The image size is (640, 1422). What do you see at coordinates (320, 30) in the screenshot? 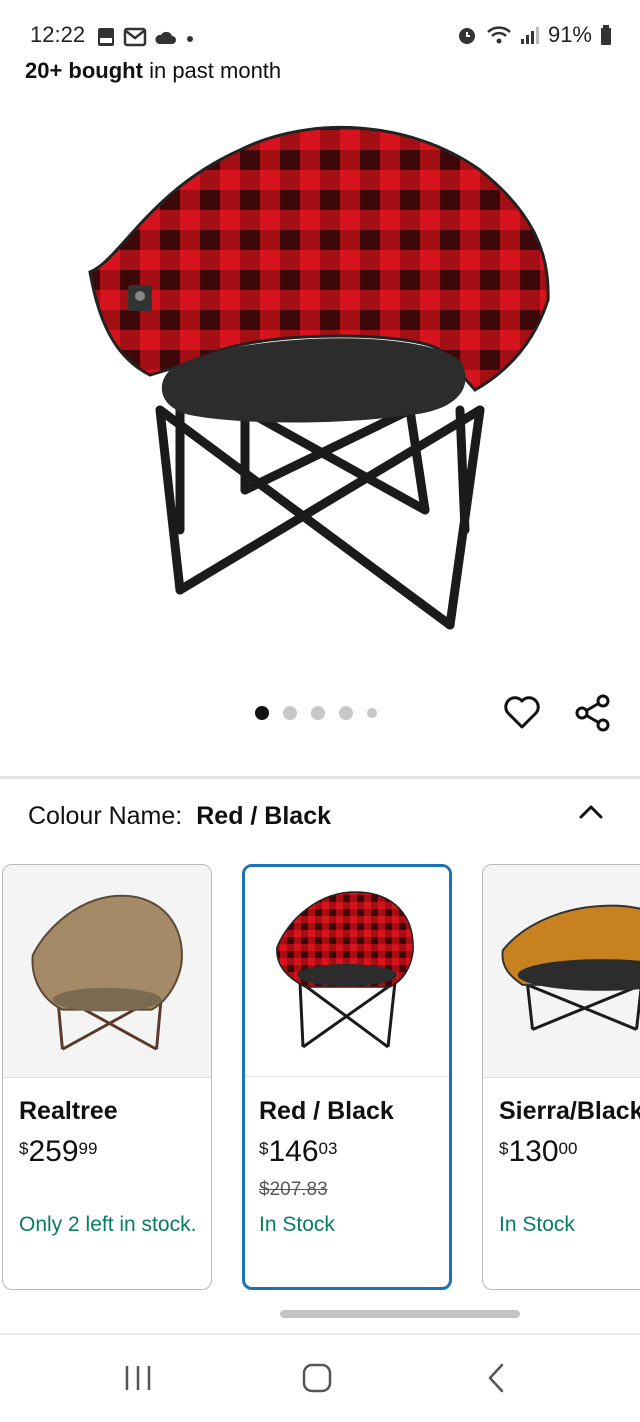
I see `status-bar: 12:22 91%` at bounding box center [320, 30].